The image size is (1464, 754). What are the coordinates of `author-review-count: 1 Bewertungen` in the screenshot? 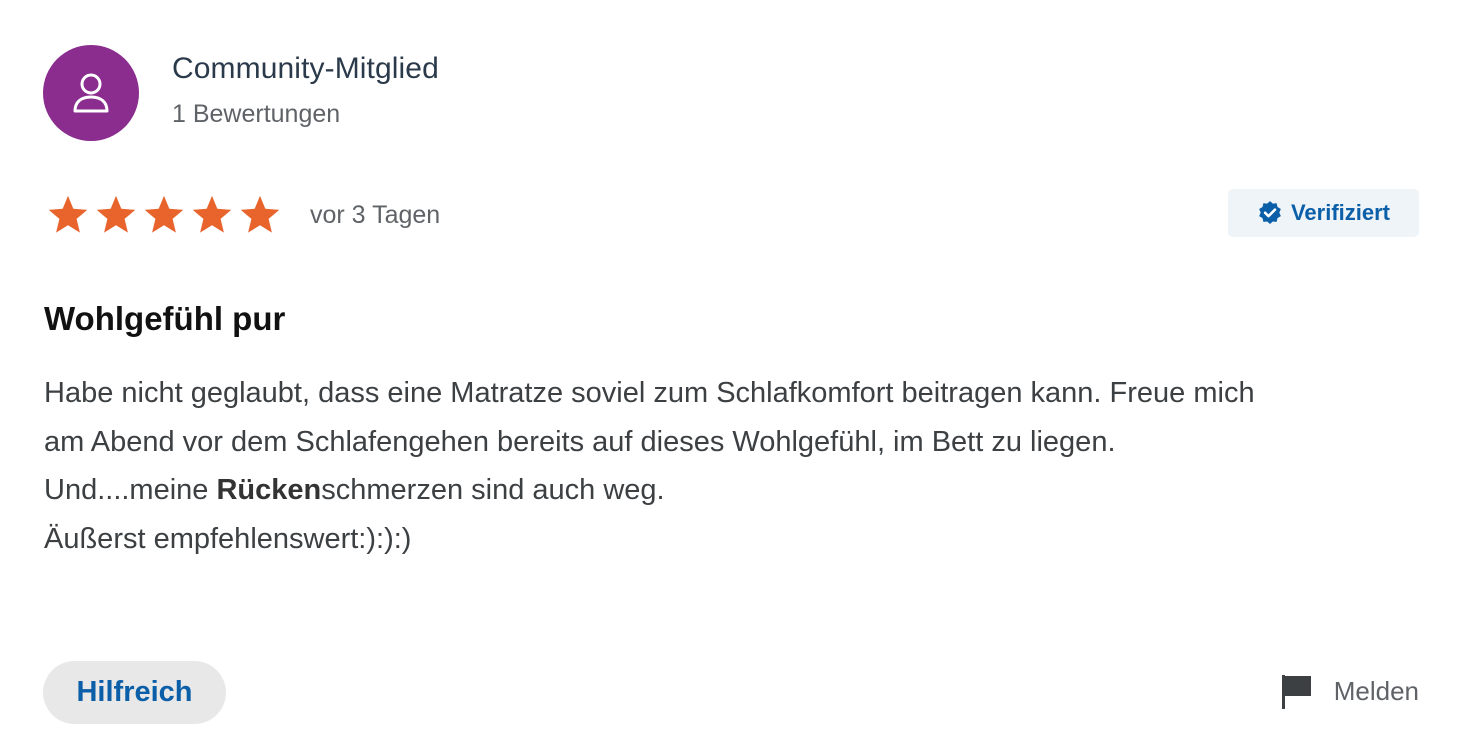 It's located at (256, 114).